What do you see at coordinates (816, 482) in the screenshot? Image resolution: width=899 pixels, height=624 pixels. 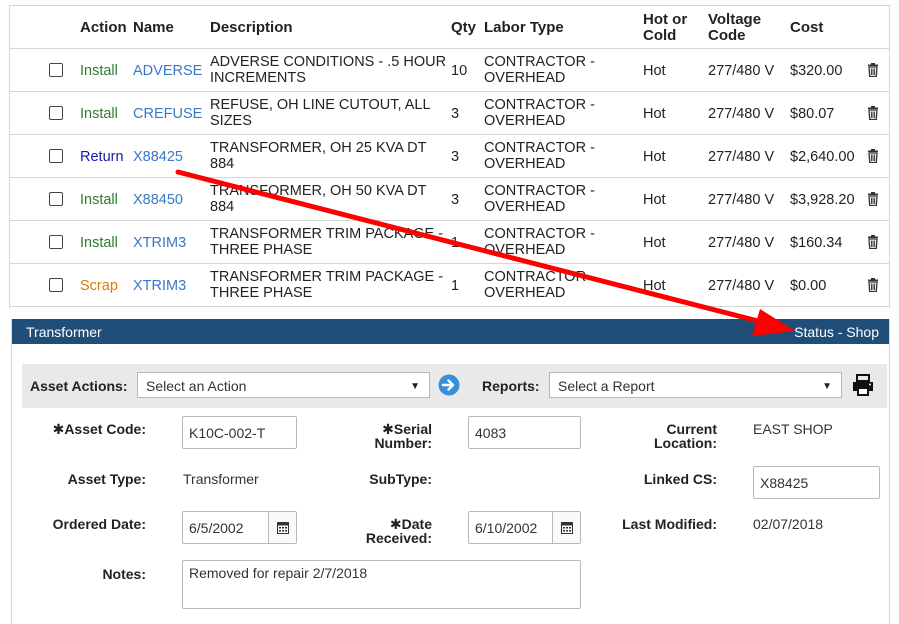 I see `linked-cs-input: X88425` at bounding box center [816, 482].